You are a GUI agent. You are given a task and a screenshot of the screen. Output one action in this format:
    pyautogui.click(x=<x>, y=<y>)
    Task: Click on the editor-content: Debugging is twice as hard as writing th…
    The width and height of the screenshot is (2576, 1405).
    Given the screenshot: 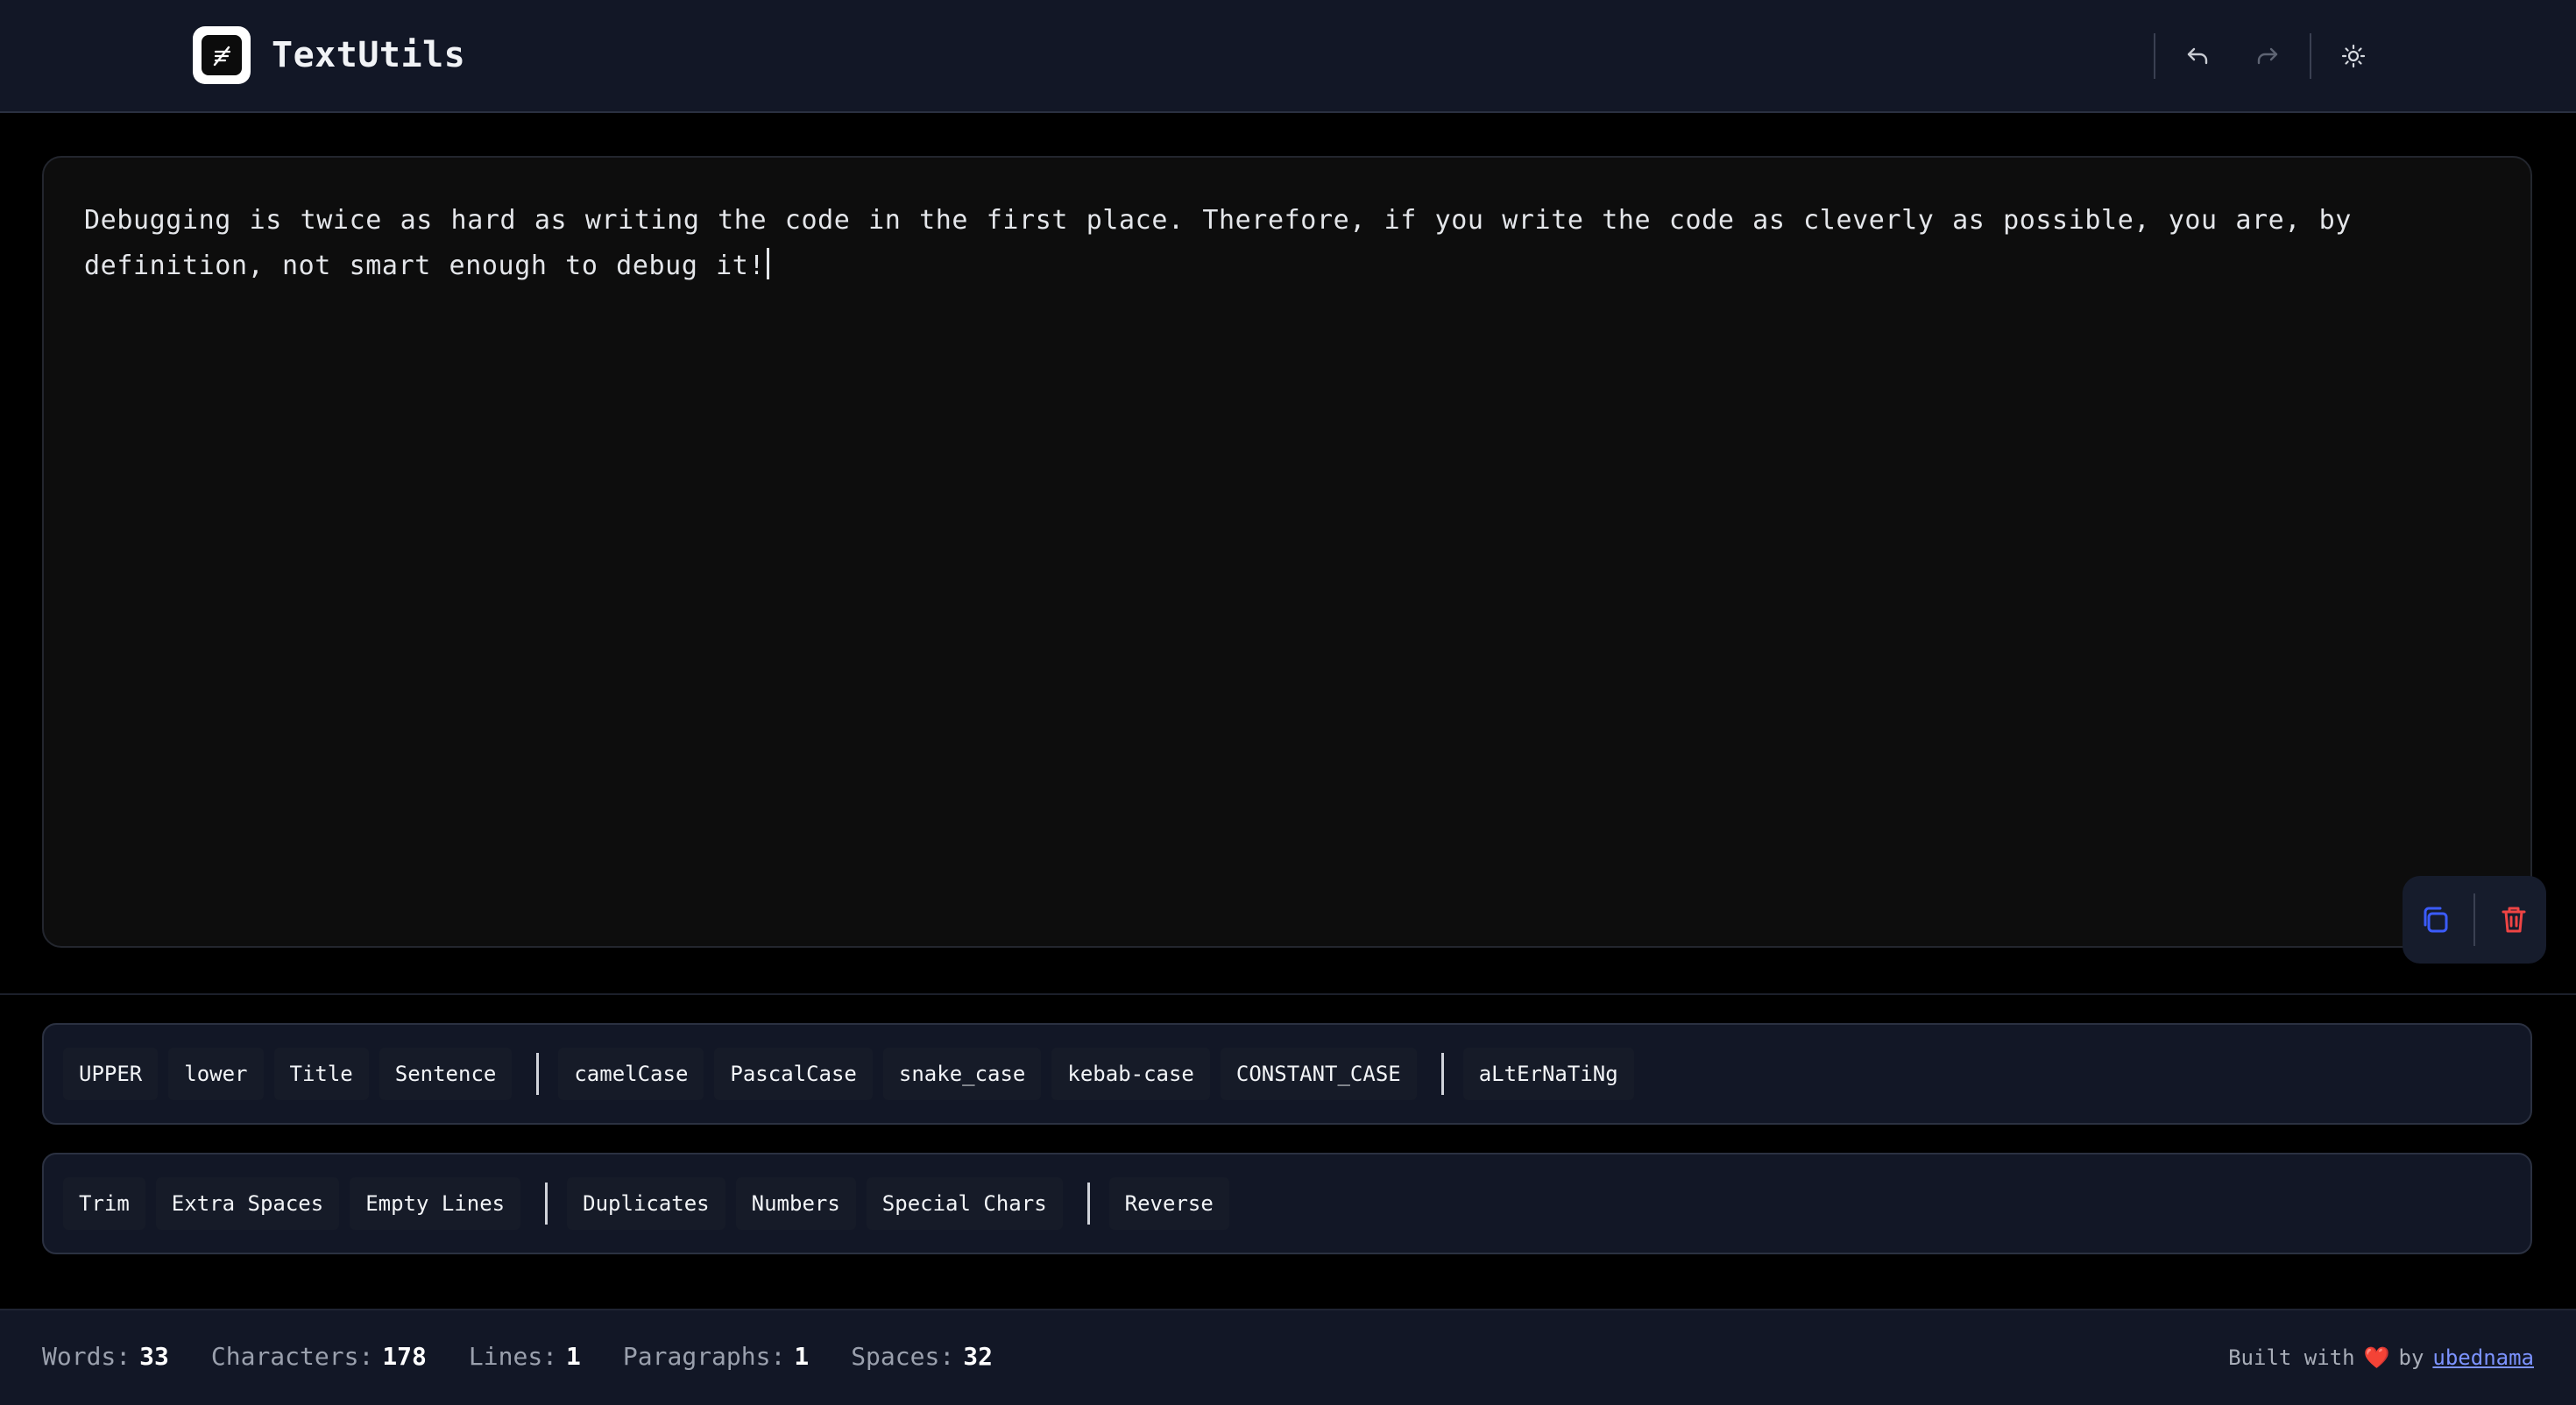 What is the action you would take?
    pyautogui.click(x=1218, y=243)
    